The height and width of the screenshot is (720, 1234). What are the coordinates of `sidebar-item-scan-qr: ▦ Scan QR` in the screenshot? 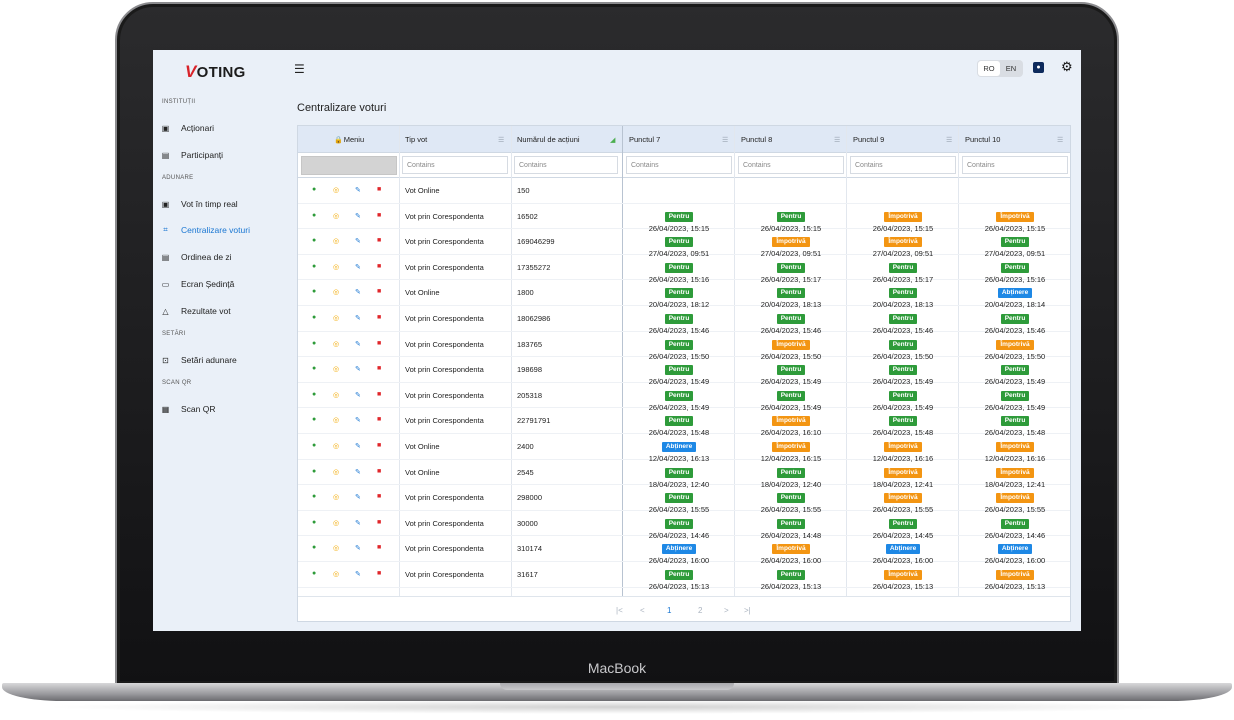 It's located at (188, 409).